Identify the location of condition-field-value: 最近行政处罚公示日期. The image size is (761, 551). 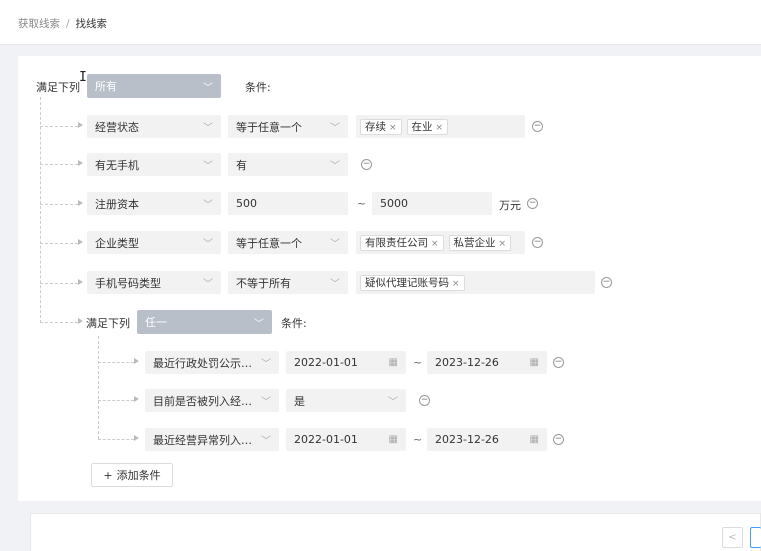
(205, 363).